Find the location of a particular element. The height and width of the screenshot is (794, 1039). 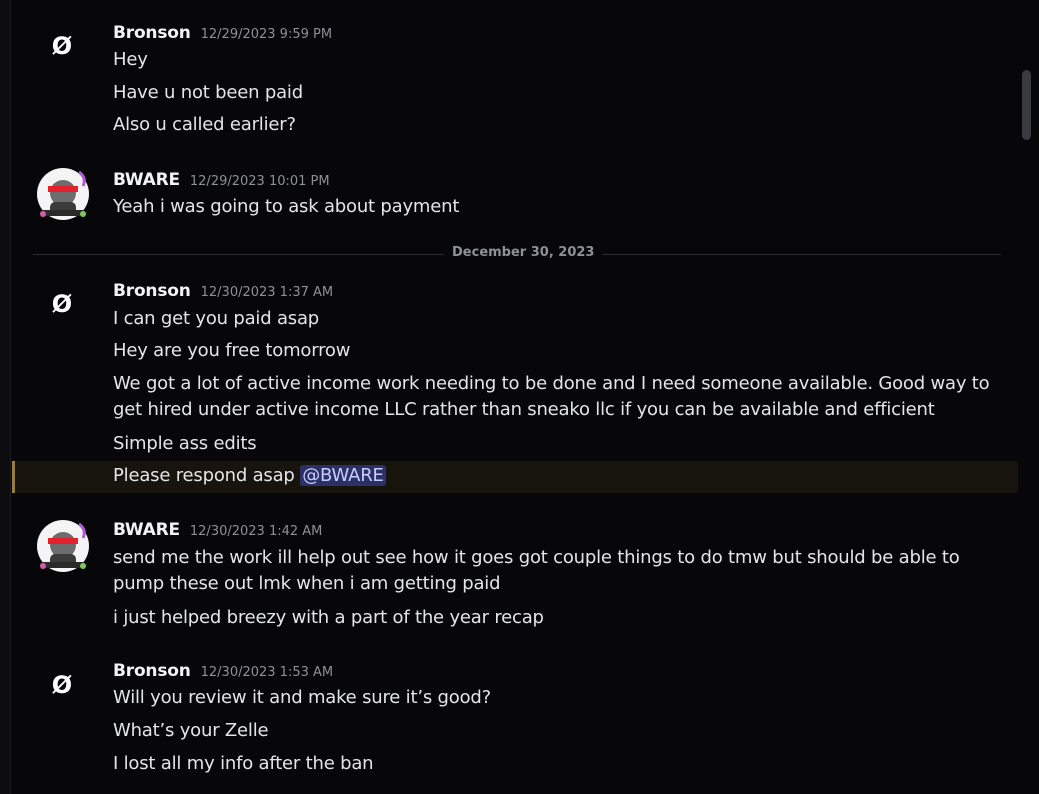

message-text: Have u not been paid is located at coordinates (208, 92).